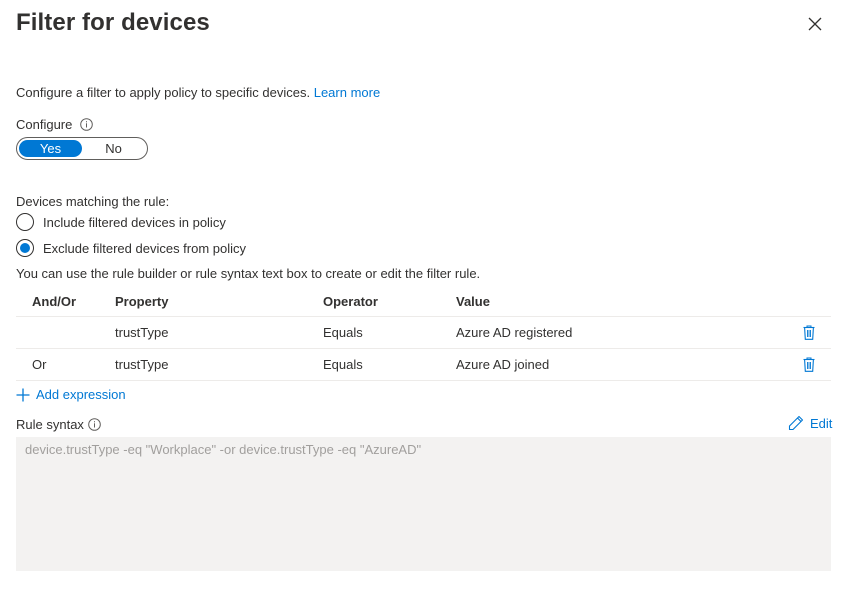 The height and width of the screenshot is (607, 847). Describe the element at coordinates (54, 301) in the screenshot. I see `header-andor: And/Or` at that location.